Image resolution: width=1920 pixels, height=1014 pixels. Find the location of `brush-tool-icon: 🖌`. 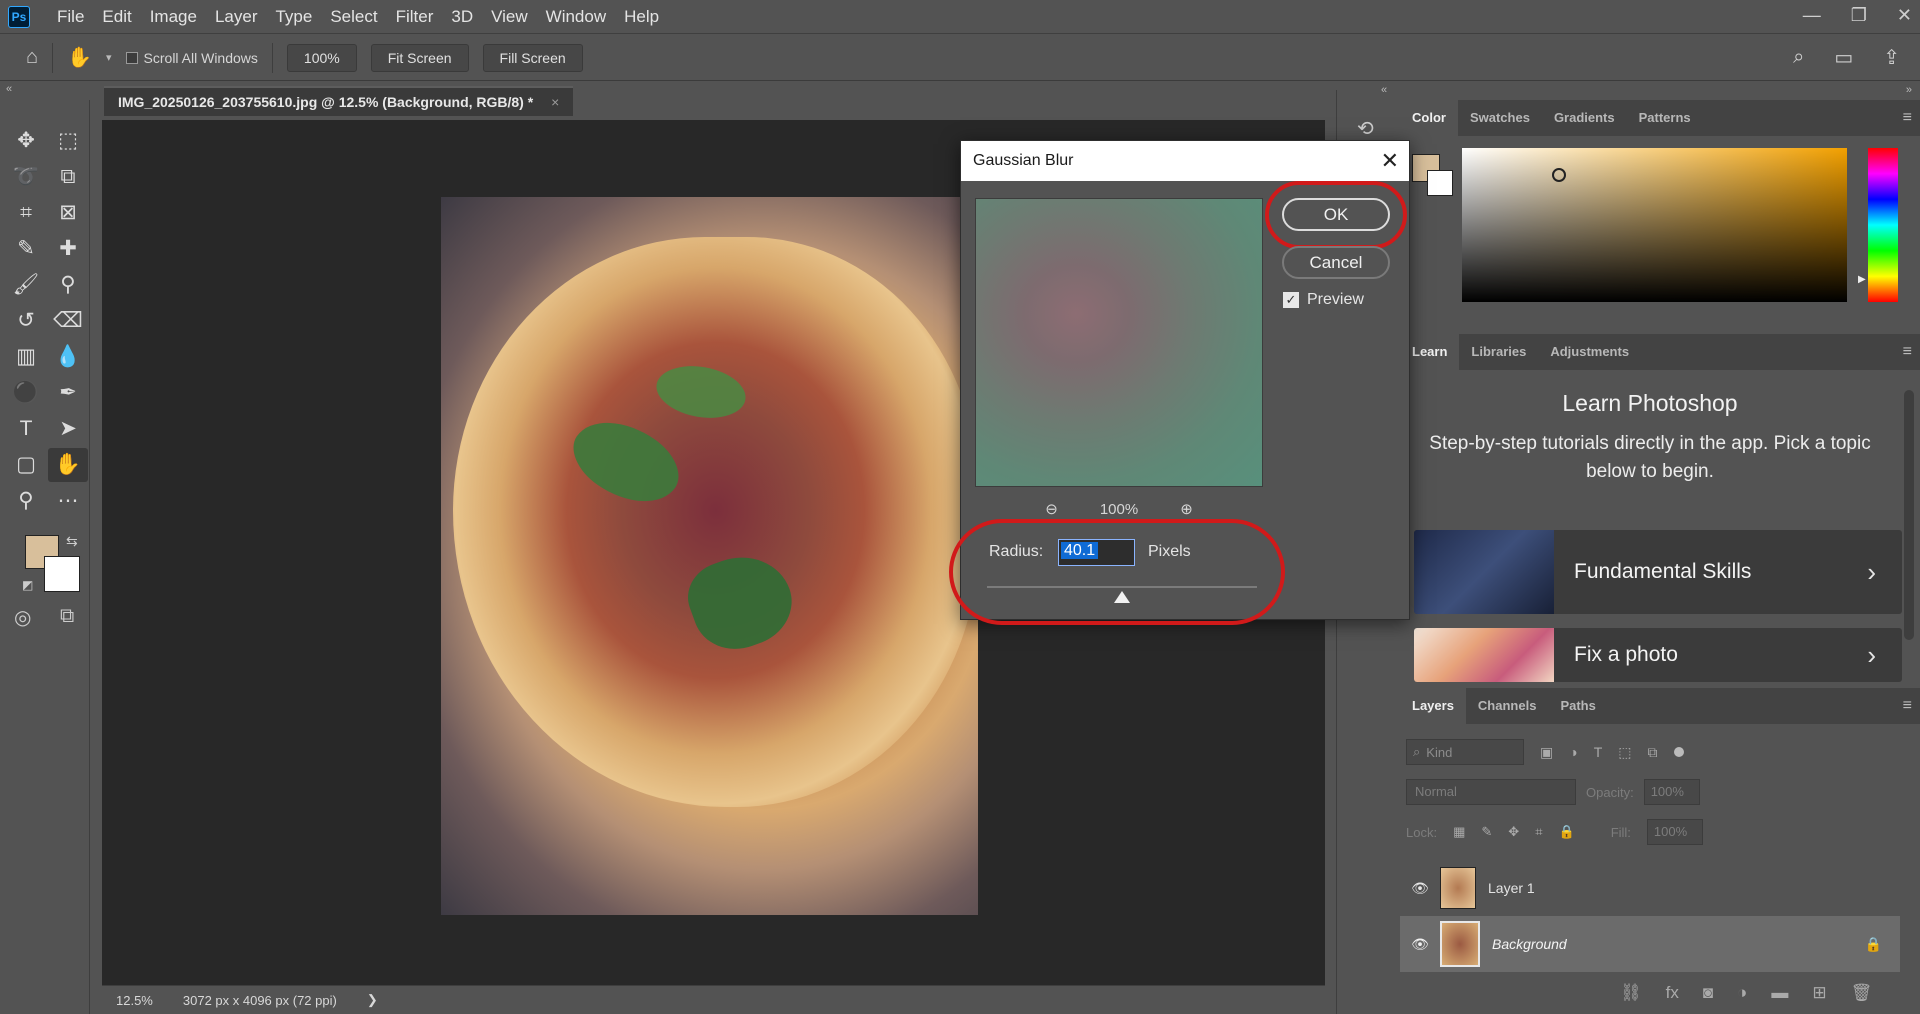

brush-tool-icon: 🖌 is located at coordinates (26, 285).